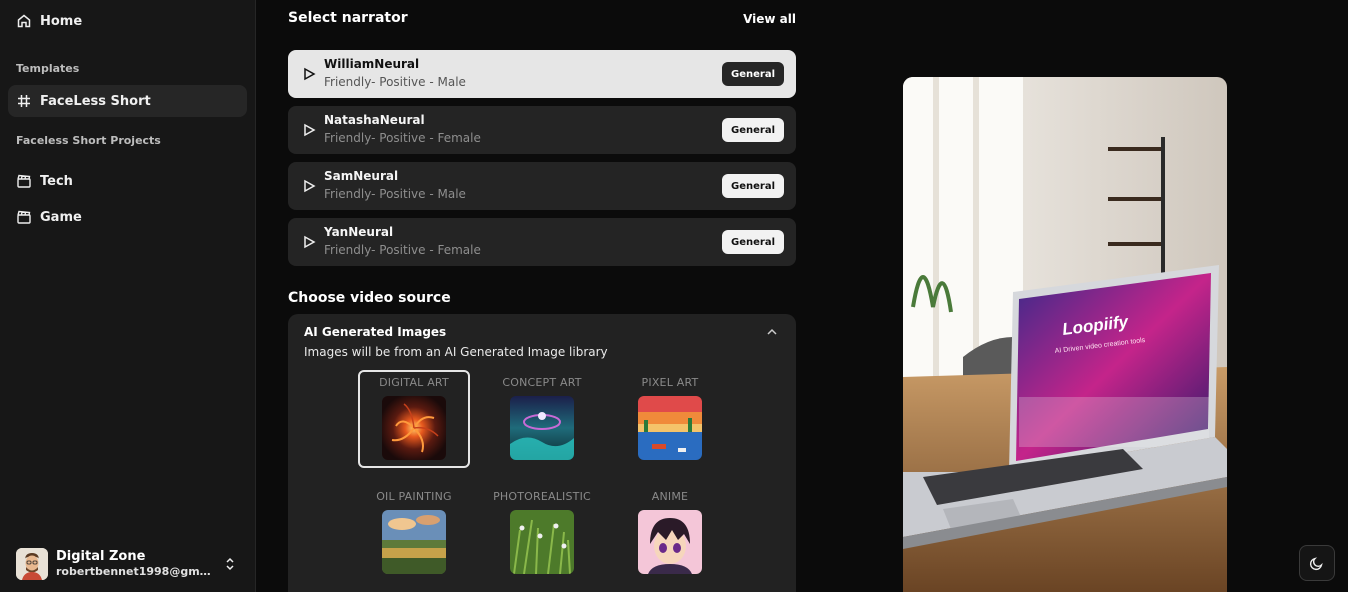  I want to click on sidebar-item-tech: Tech, so click(127, 181).